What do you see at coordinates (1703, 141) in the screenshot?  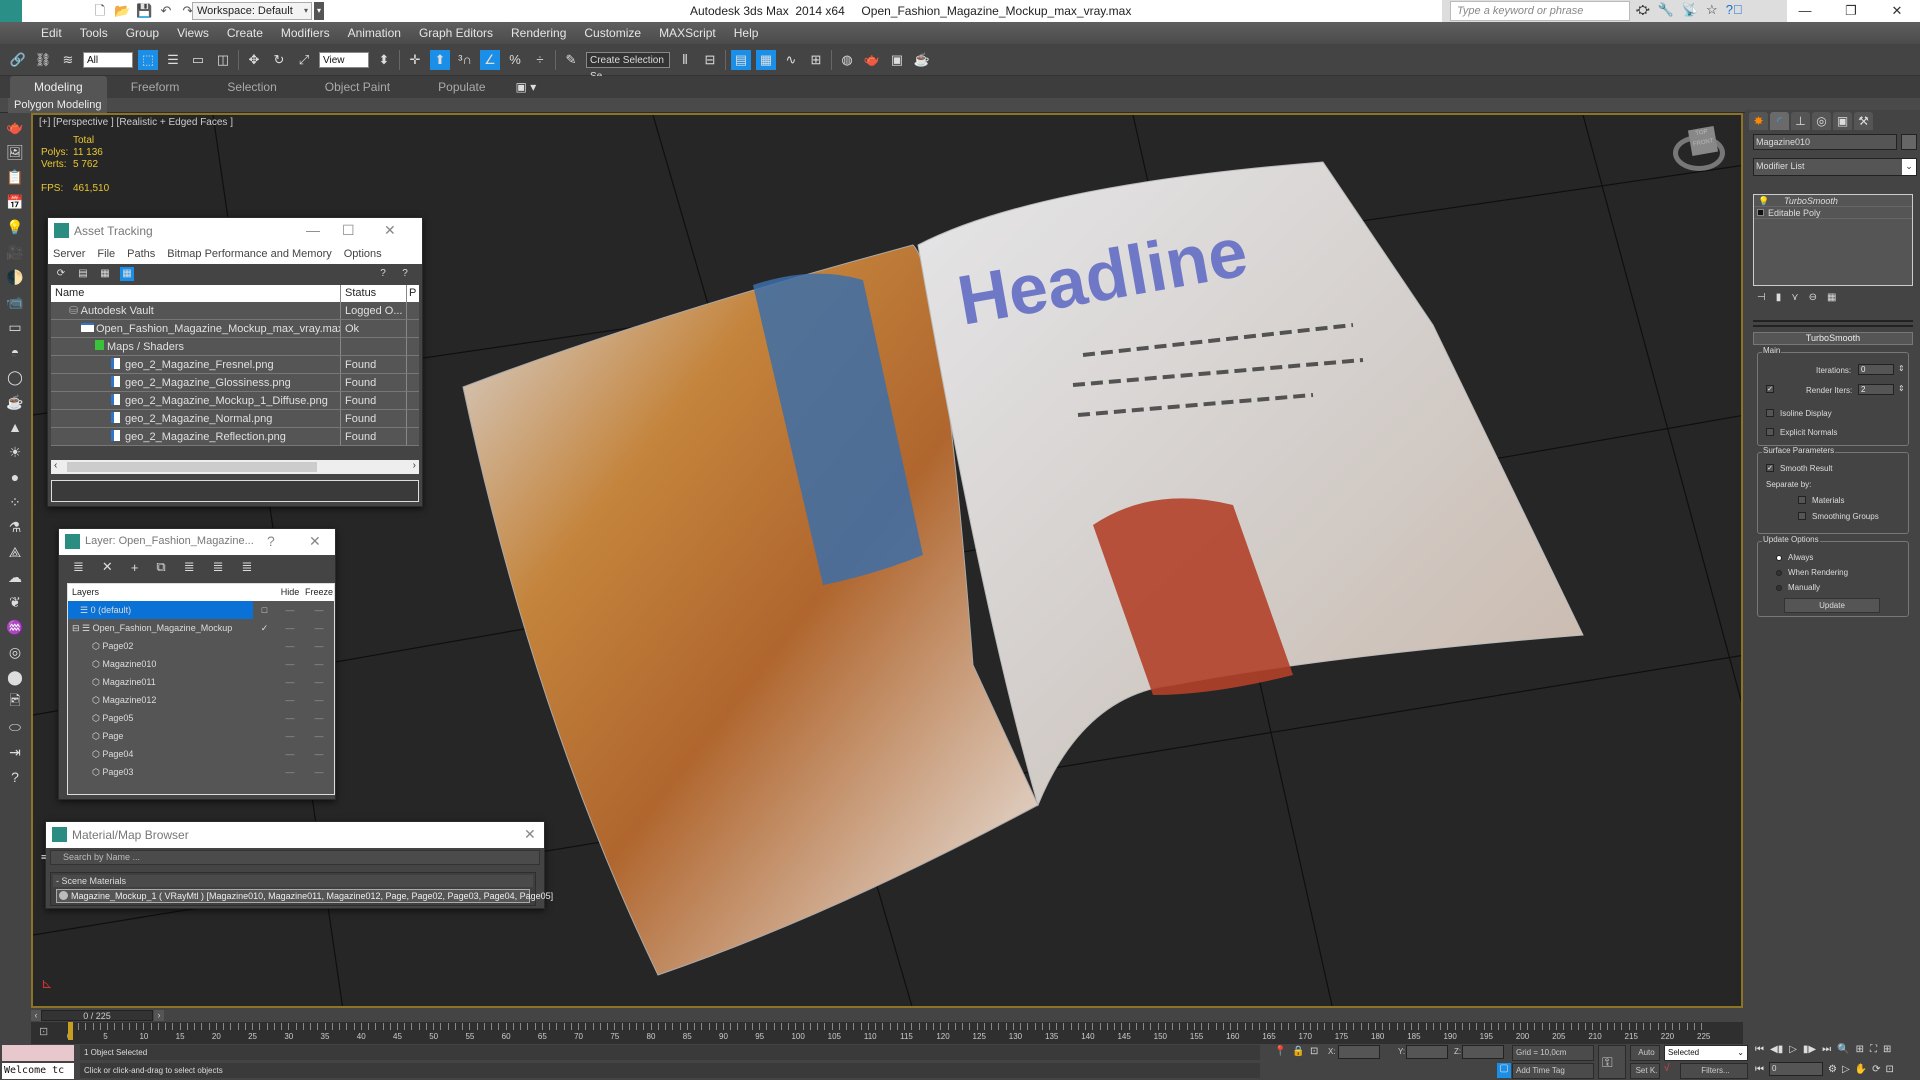 I see `viewcube-box: TOP FRONT` at bounding box center [1703, 141].